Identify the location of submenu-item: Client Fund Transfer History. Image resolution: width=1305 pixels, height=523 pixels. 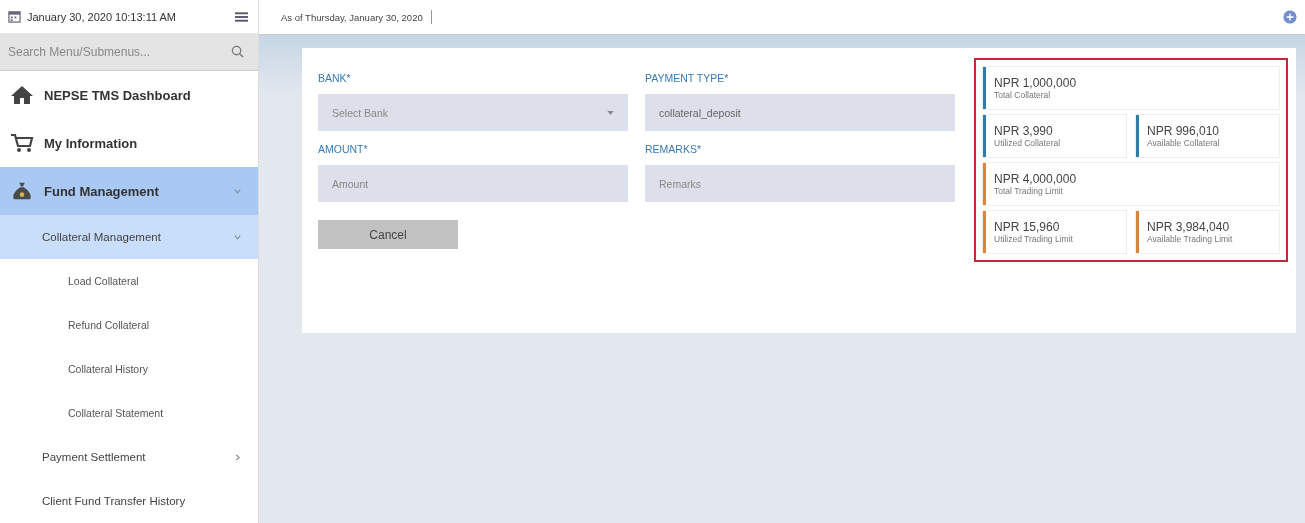
(129, 501).